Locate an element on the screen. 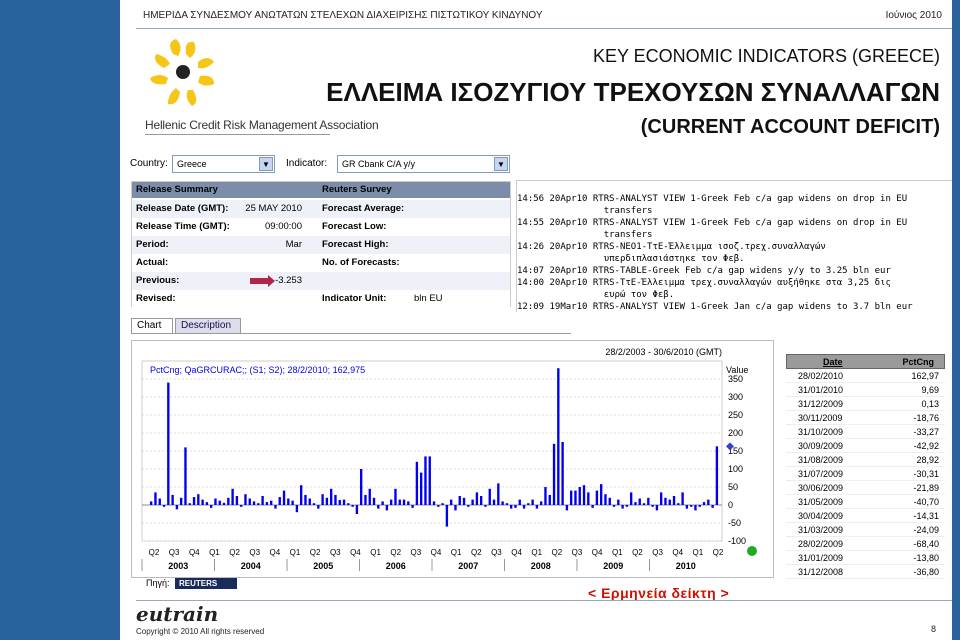 This screenshot has height=640, width=960. date-cell: 31/07/2009 is located at coordinates (821, 474).